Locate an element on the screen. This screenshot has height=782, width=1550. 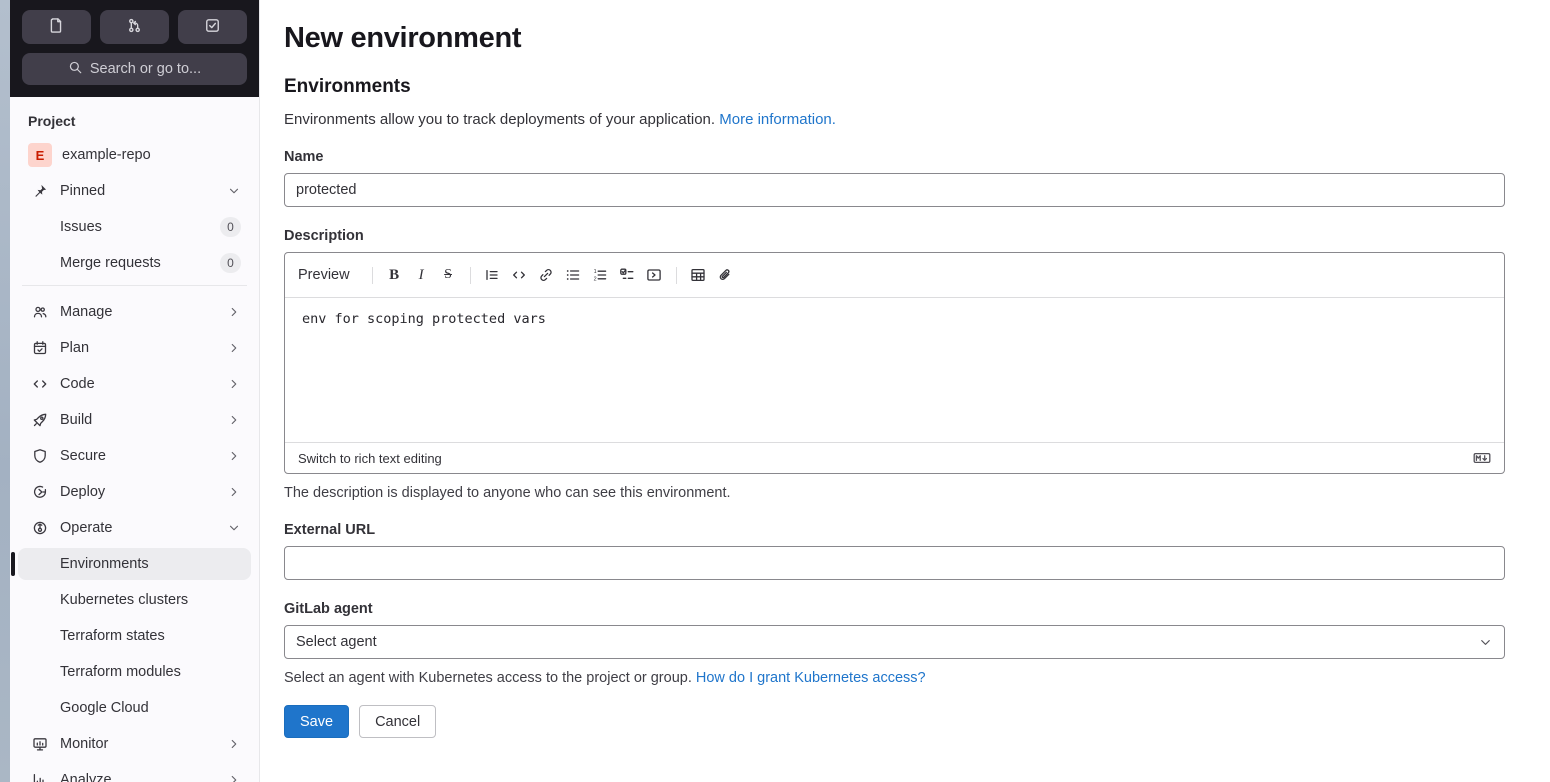
sidebar-item-code: Code is located at coordinates (134, 384).